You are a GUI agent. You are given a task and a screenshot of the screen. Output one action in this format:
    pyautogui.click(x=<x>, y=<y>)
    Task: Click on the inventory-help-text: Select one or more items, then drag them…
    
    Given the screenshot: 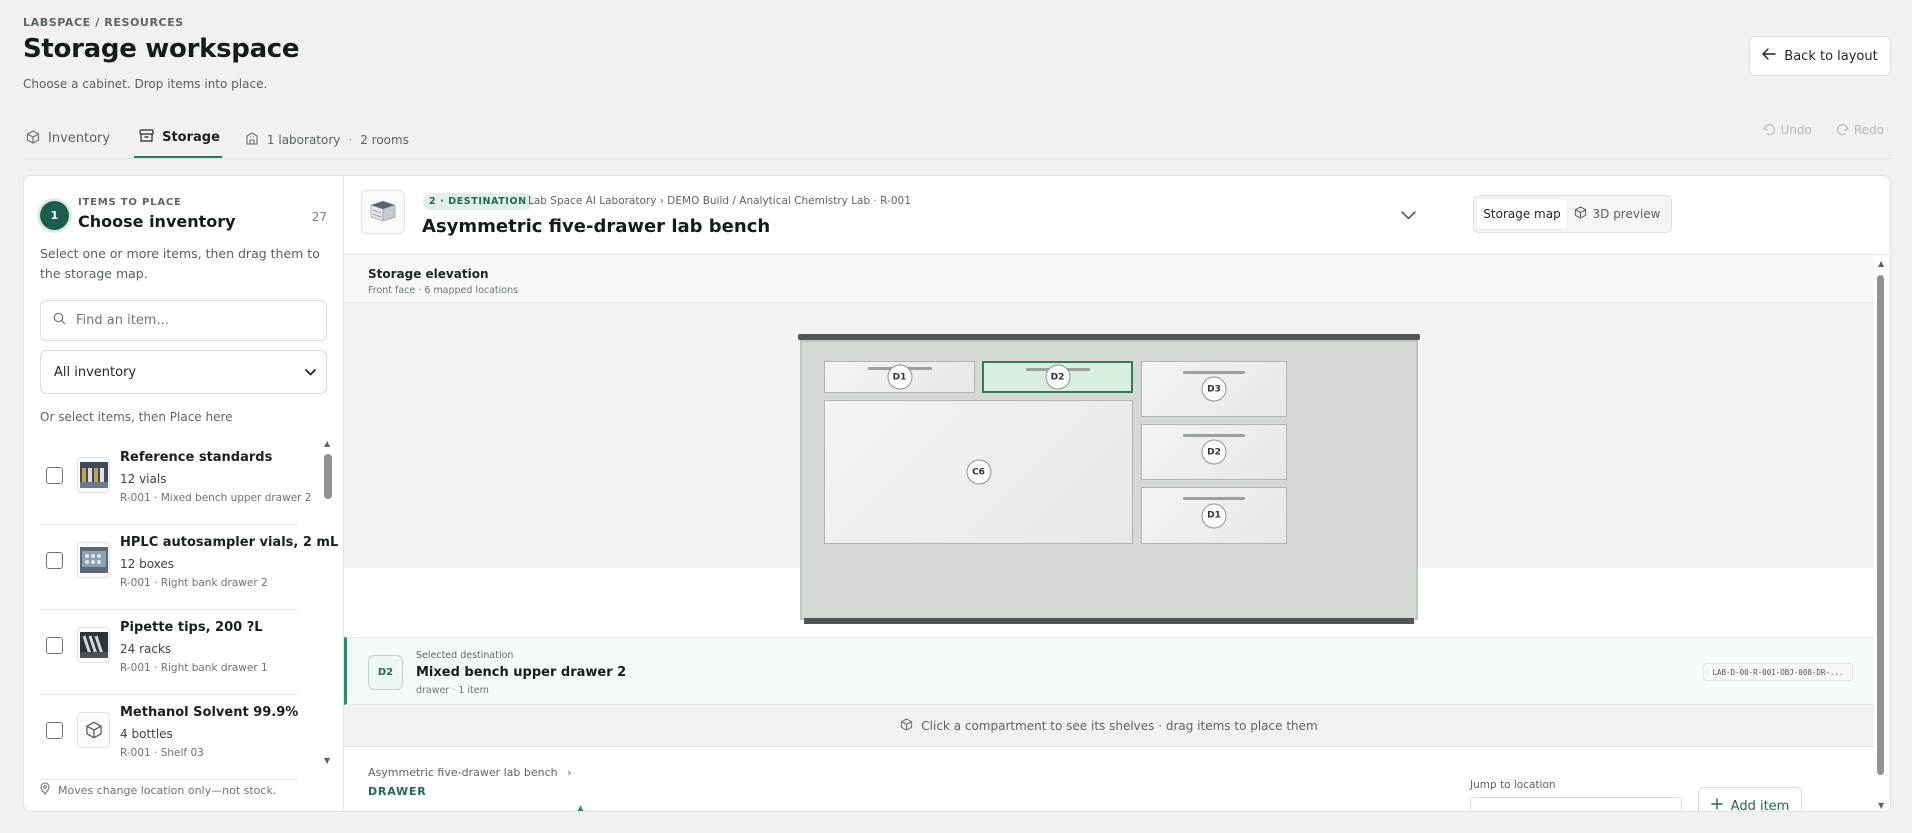 What is the action you would take?
    pyautogui.click(x=180, y=263)
    